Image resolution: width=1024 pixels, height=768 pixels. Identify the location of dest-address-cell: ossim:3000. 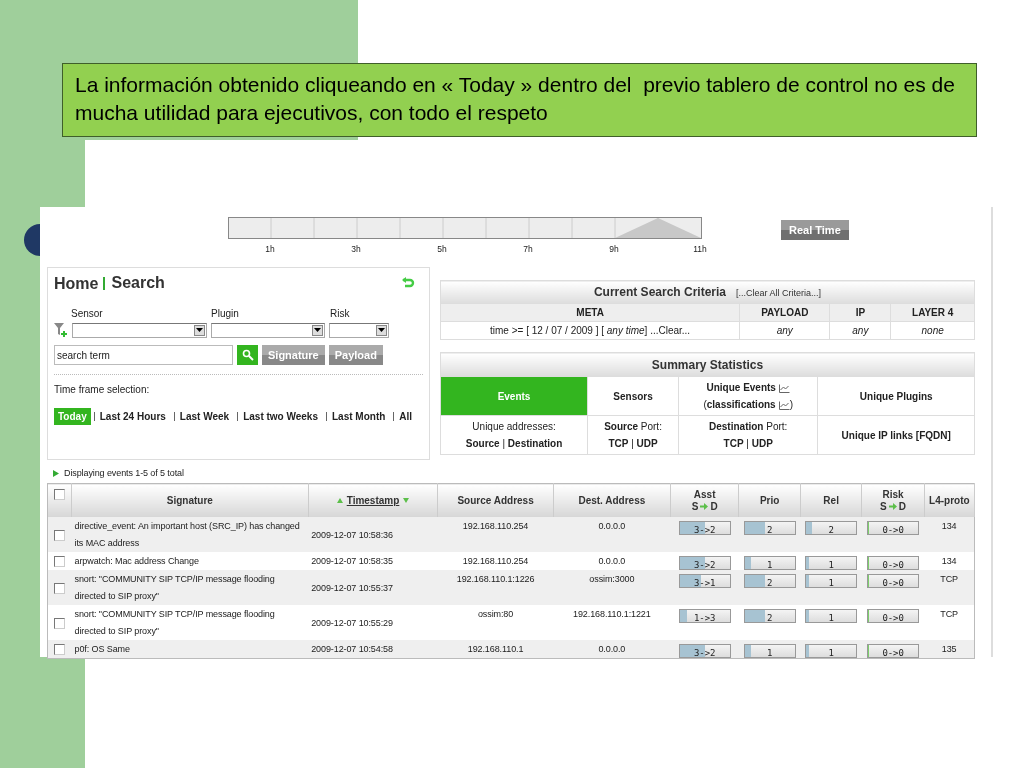
(612, 579).